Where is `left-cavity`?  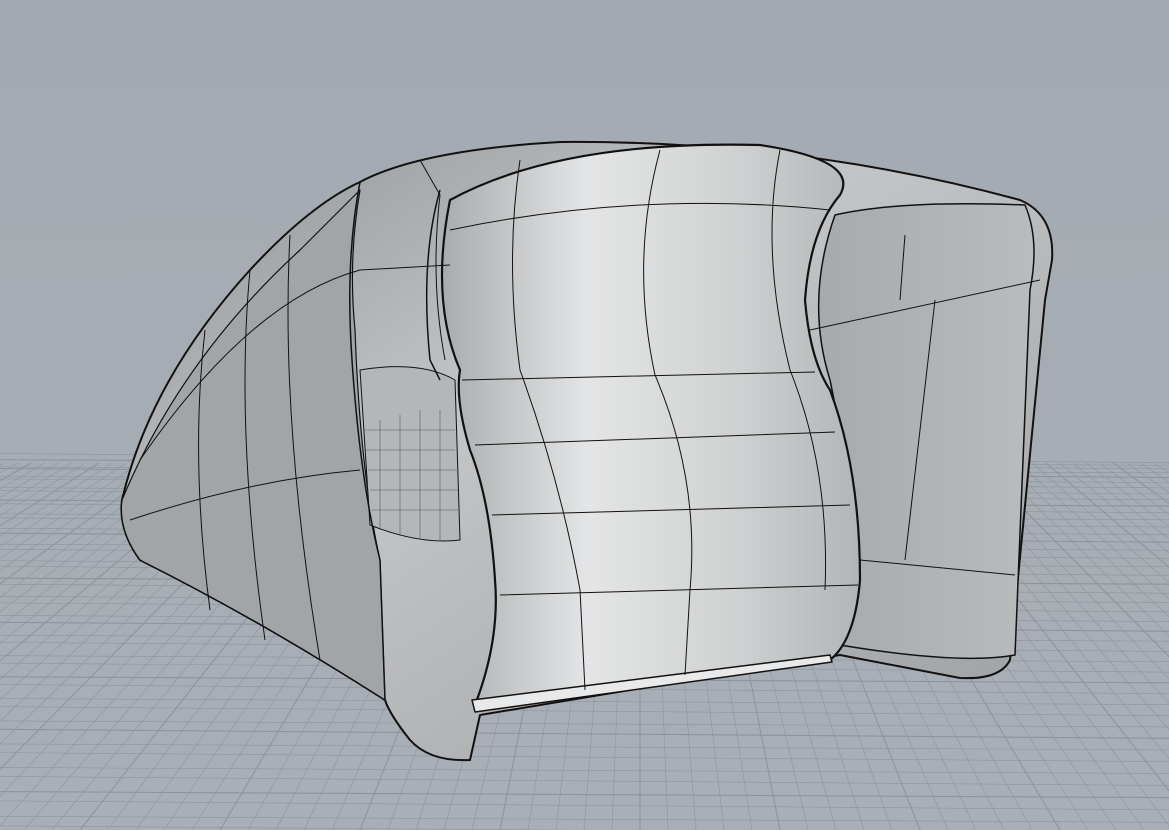 left-cavity is located at coordinates (410, 454).